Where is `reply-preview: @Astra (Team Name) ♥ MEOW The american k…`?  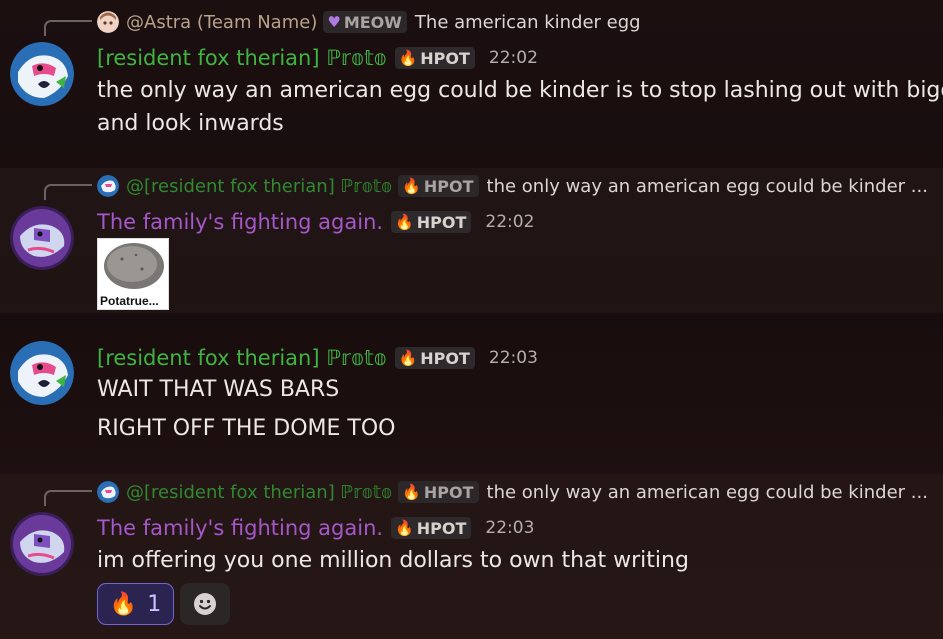
reply-preview: @Astra (Team Name) ♥ MEOW The american k… is located at coordinates (369, 22).